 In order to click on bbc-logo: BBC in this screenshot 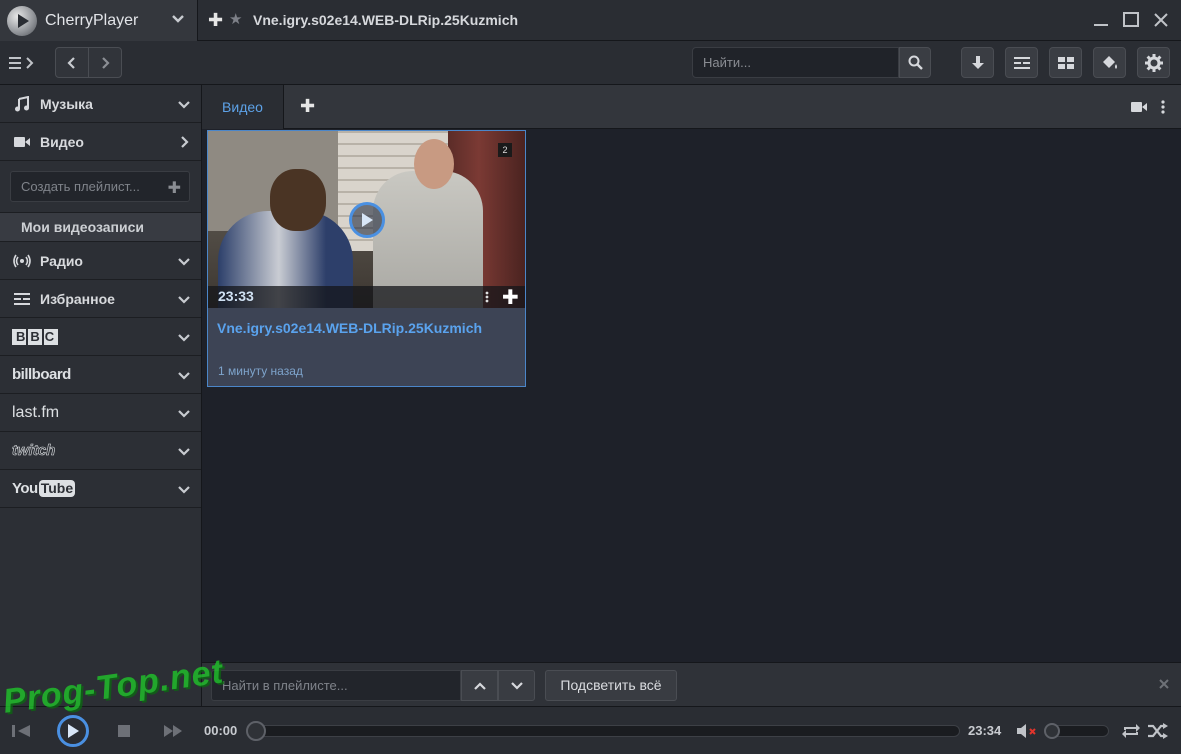, I will do `click(36, 336)`.